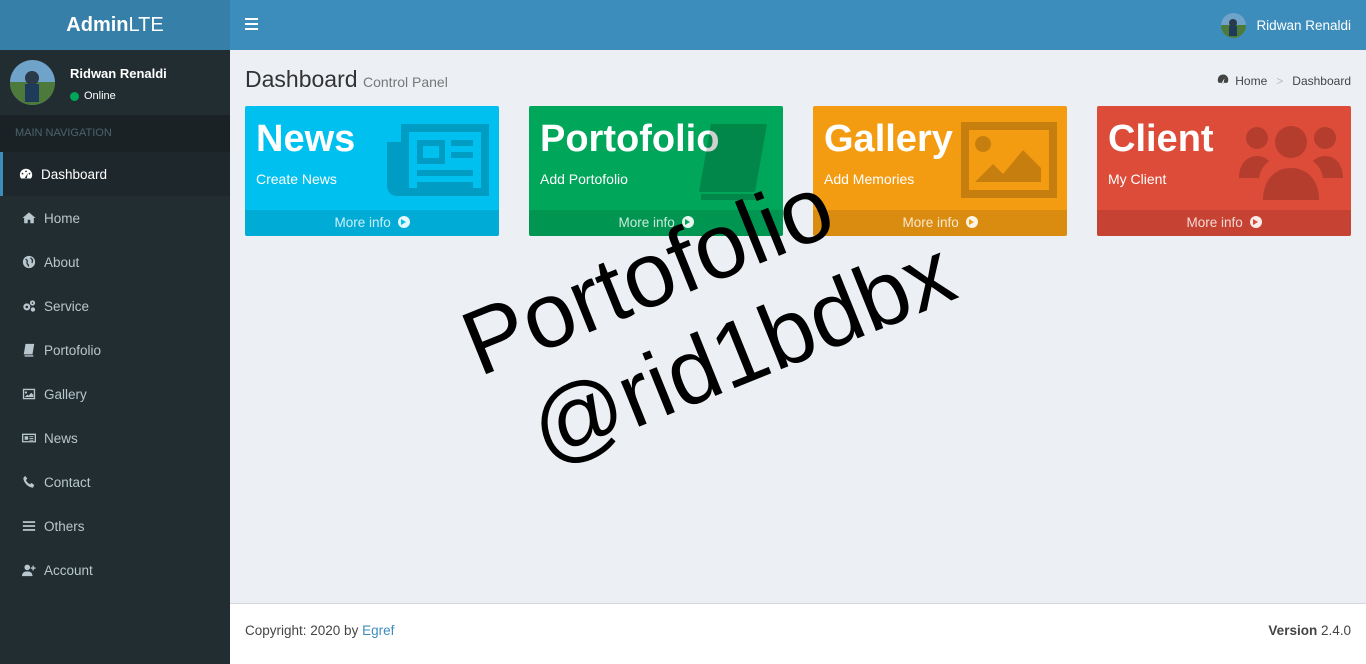 This screenshot has height=664, width=1366. I want to click on user-status: Online, so click(93, 96).